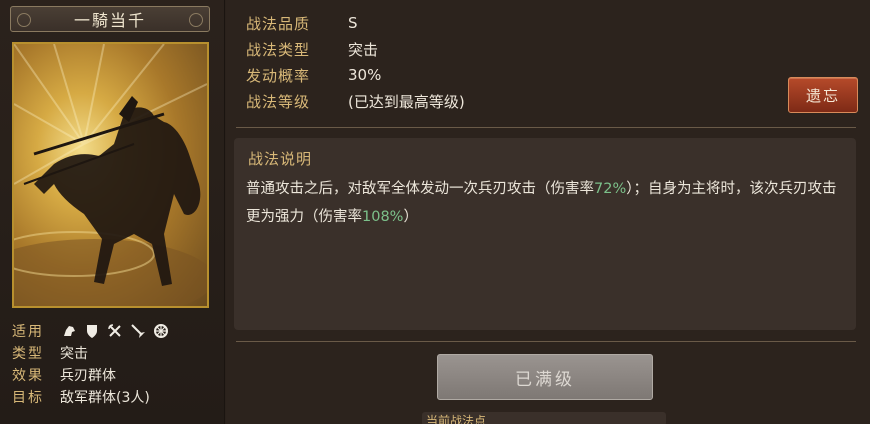 The height and width of the screenshot is (424, 870). I want to click on attr-target-value: 敌军群体(3人), so click(105, 398).